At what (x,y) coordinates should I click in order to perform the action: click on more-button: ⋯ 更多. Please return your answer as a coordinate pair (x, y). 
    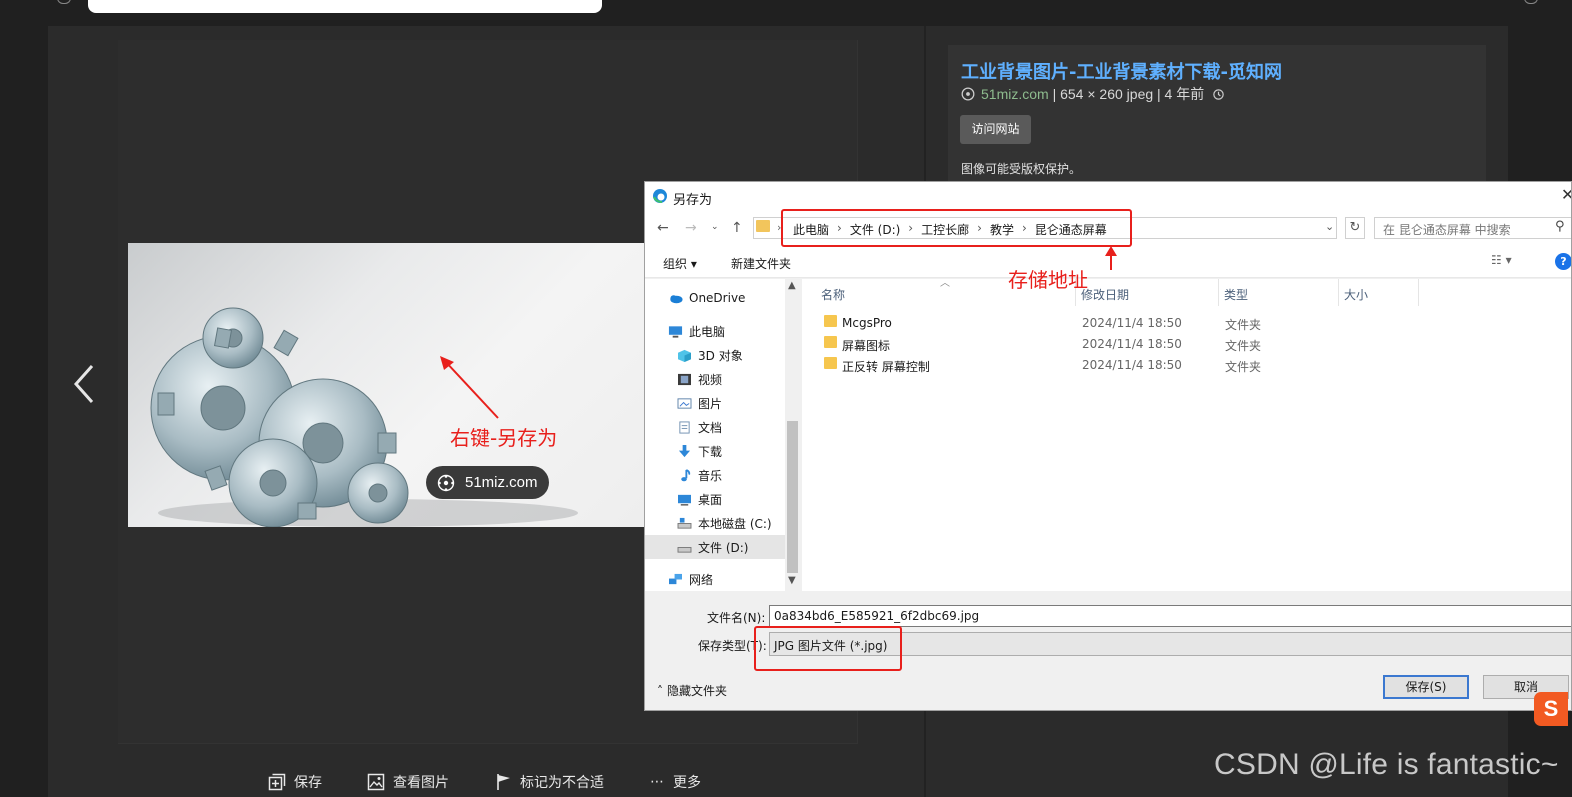
    Looking at the image, I should click on (675, 782).